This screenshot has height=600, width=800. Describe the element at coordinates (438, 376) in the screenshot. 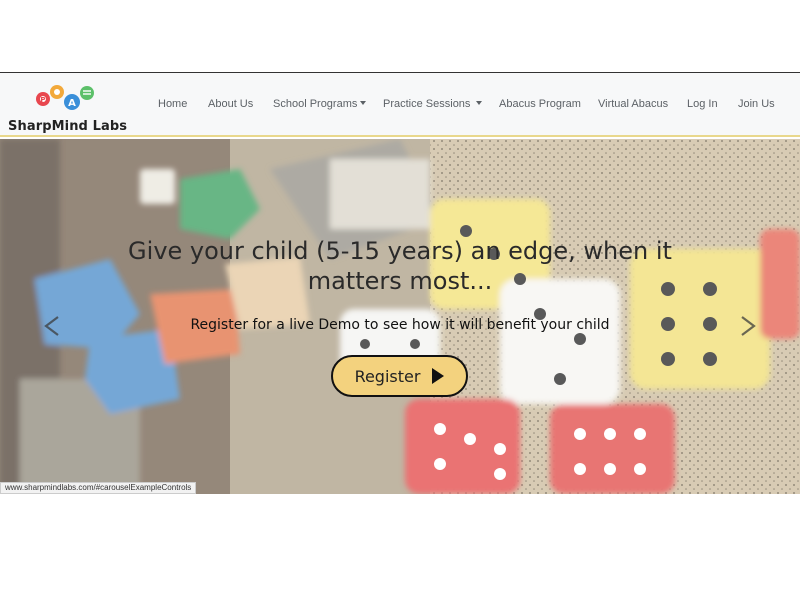

I see `play-icon` at that location.